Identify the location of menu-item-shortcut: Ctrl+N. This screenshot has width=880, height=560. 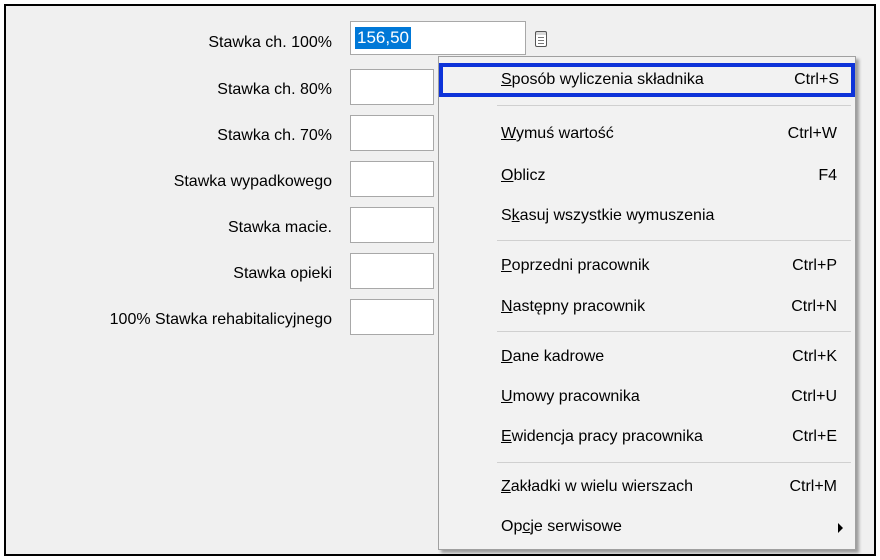
(814, 306).